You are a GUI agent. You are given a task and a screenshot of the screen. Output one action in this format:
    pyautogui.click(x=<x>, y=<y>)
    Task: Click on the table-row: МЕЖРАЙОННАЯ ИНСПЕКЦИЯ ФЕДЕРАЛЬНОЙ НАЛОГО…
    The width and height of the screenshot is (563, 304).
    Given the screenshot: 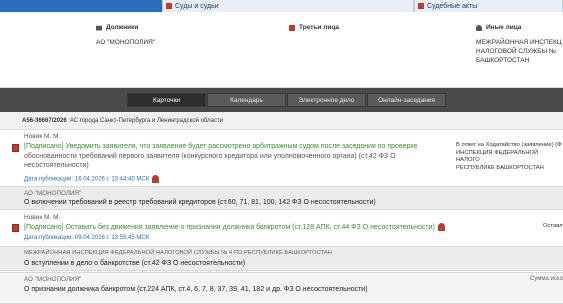 What is the action you would take?
    pyautogui.click(x=281, y=258)
    